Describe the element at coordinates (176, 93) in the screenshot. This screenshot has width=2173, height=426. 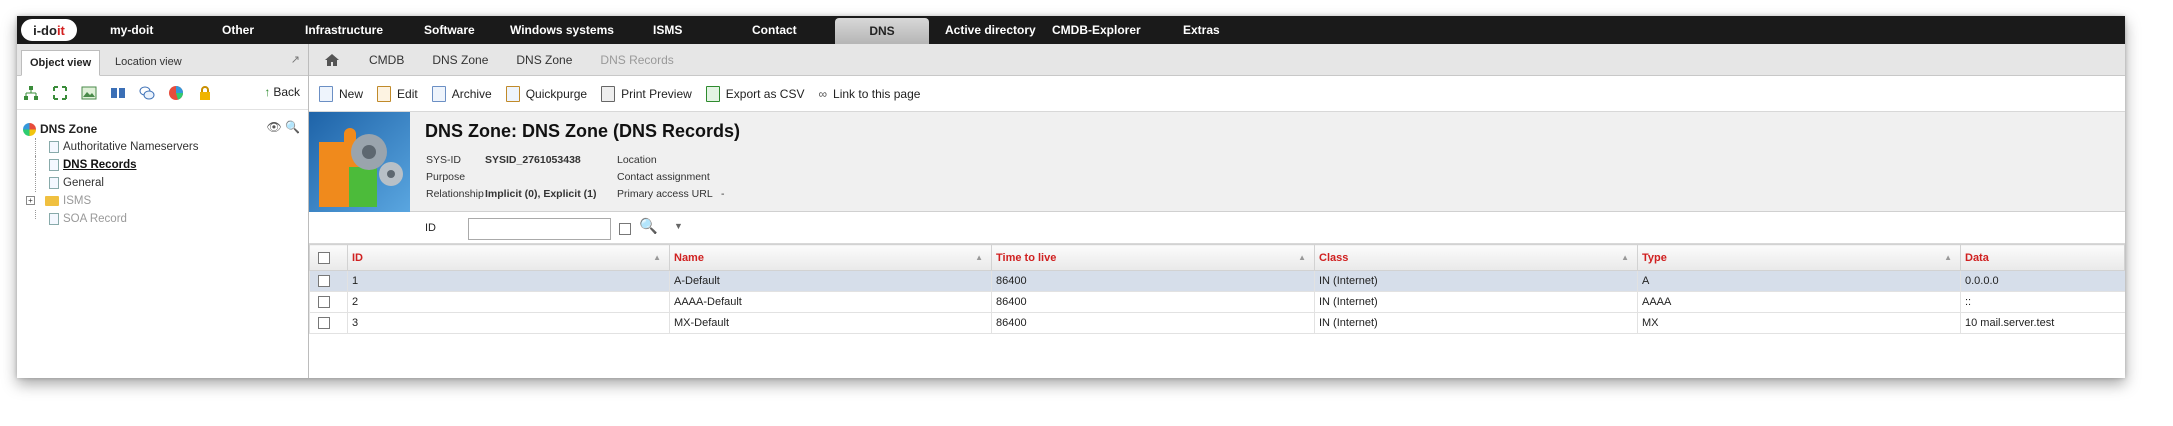
I see `chart-icon` at that location.